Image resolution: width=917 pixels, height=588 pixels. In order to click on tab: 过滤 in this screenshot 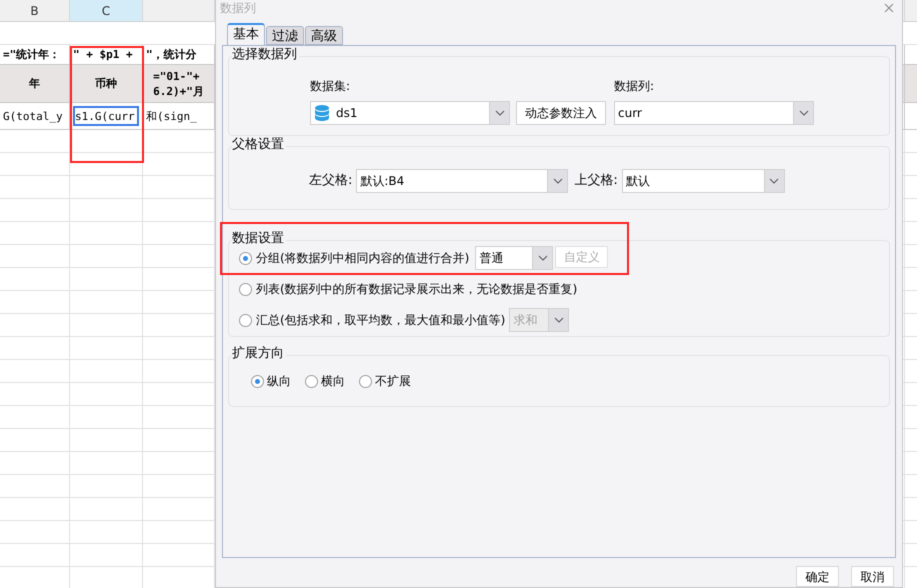, I will do `click(285, 35)`.